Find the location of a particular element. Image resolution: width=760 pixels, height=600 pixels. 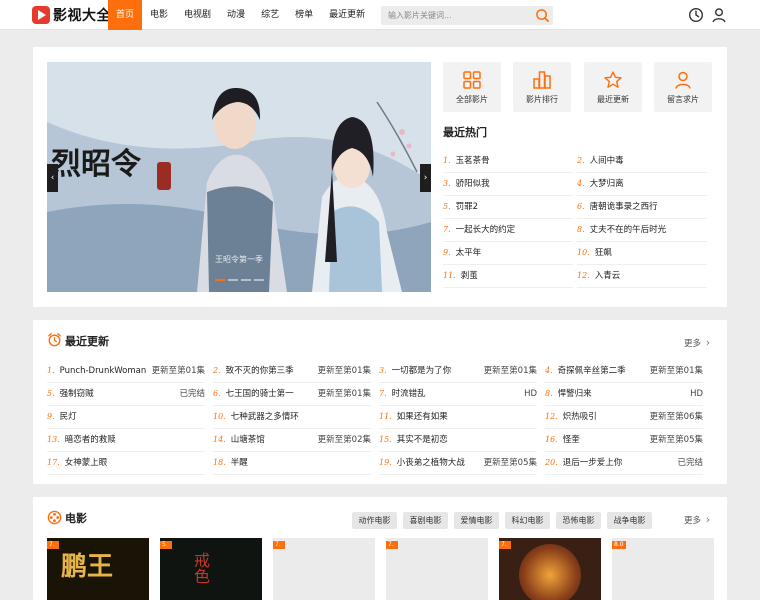

bar-chart-icon is located at coordinates (542, 80).